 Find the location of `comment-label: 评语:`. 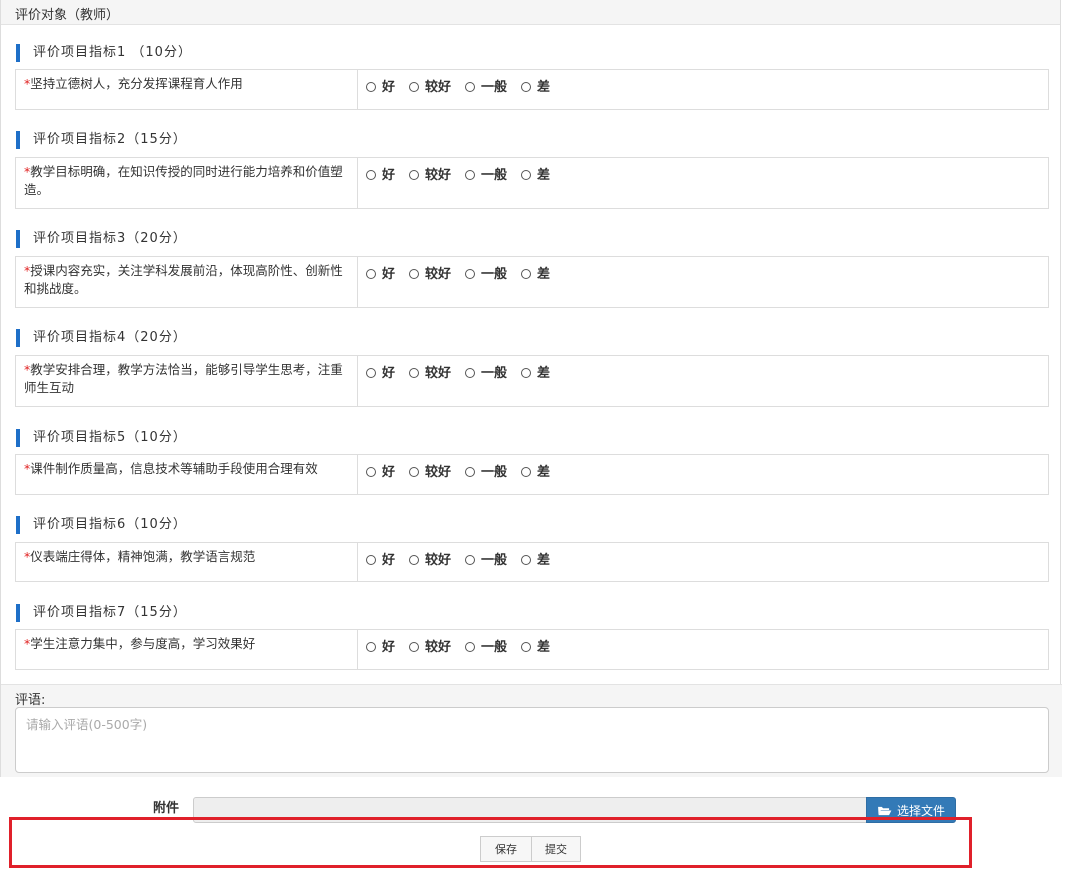

comment-label: 评语: is located at coordinates (30, 700).